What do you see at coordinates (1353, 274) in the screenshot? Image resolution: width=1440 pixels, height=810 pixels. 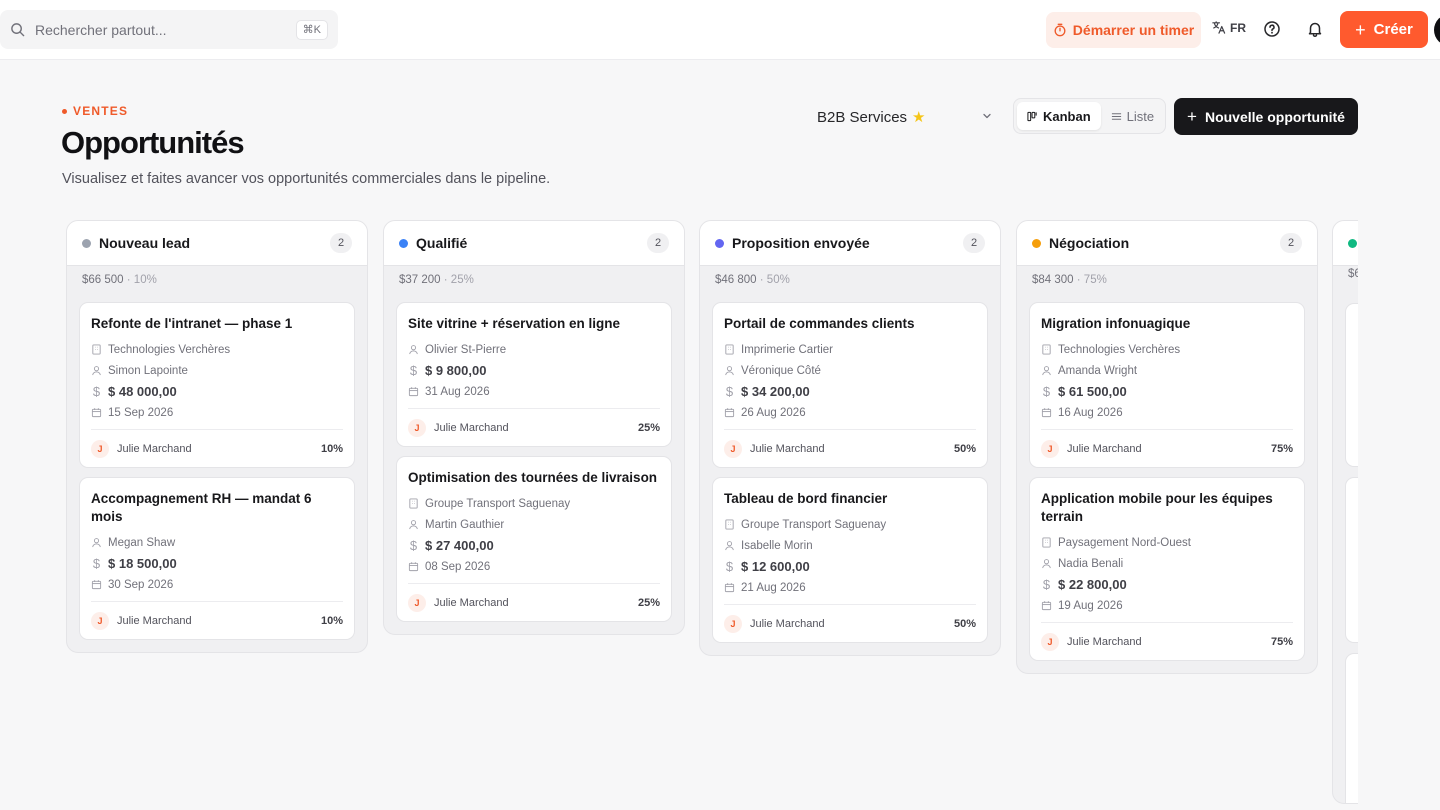 I see `partial-column-total: $6` at bounding box center [1353, 274].